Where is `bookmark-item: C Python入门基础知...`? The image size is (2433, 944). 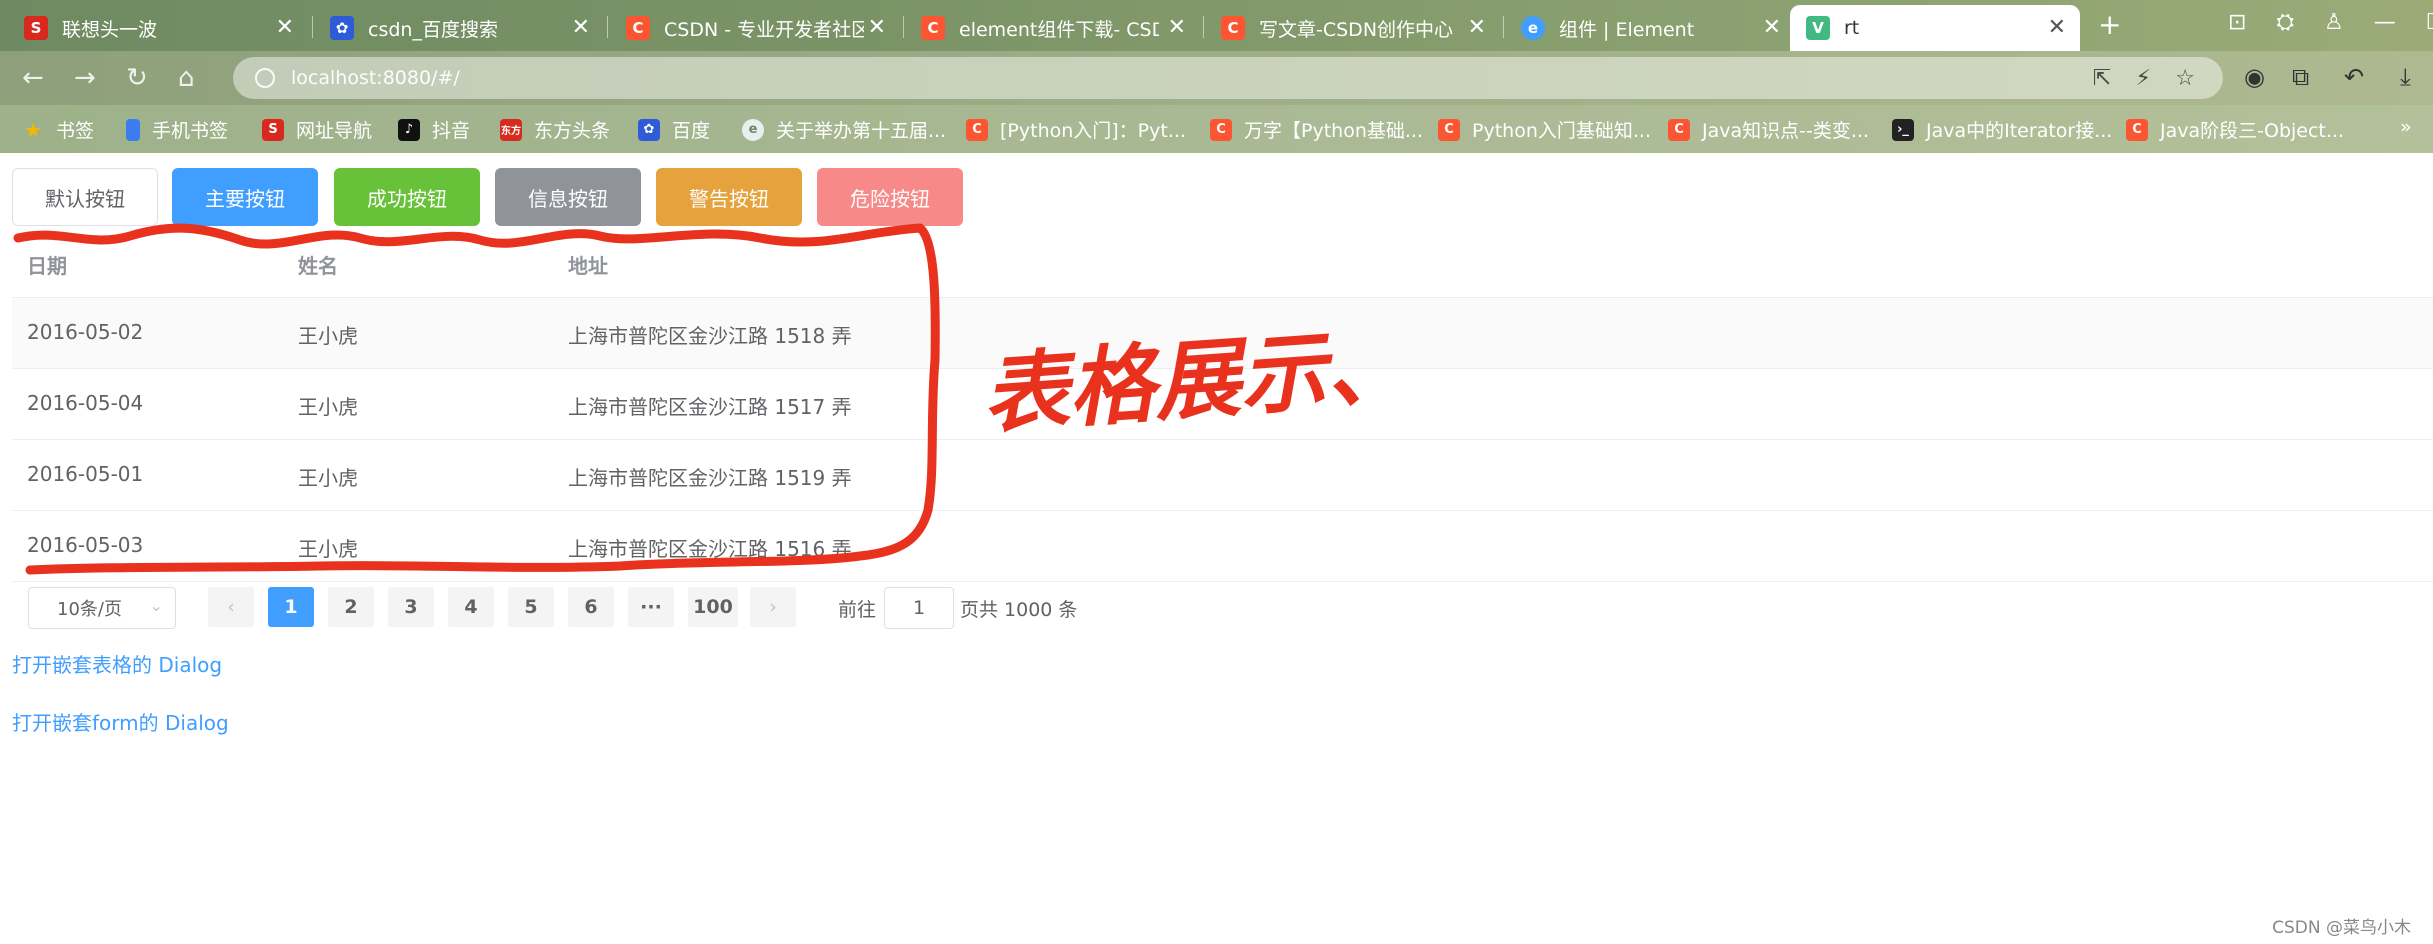
bookmark-item: C Python入门基础知... is located at coordinates (1544, 129).